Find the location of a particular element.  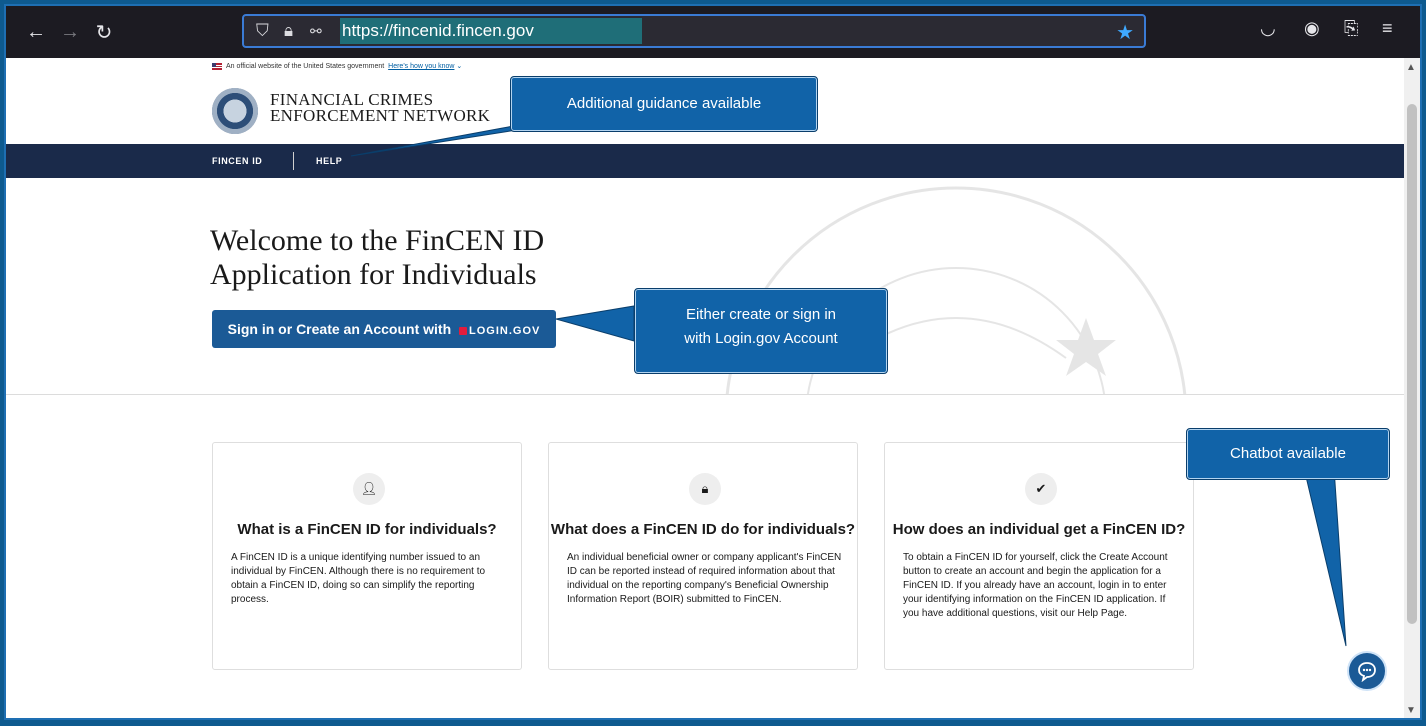

url-bar: ⛉ 🔒︎ ⚯ https://fincenid.fincen.gov ★ is located at coordinates (694, 31).